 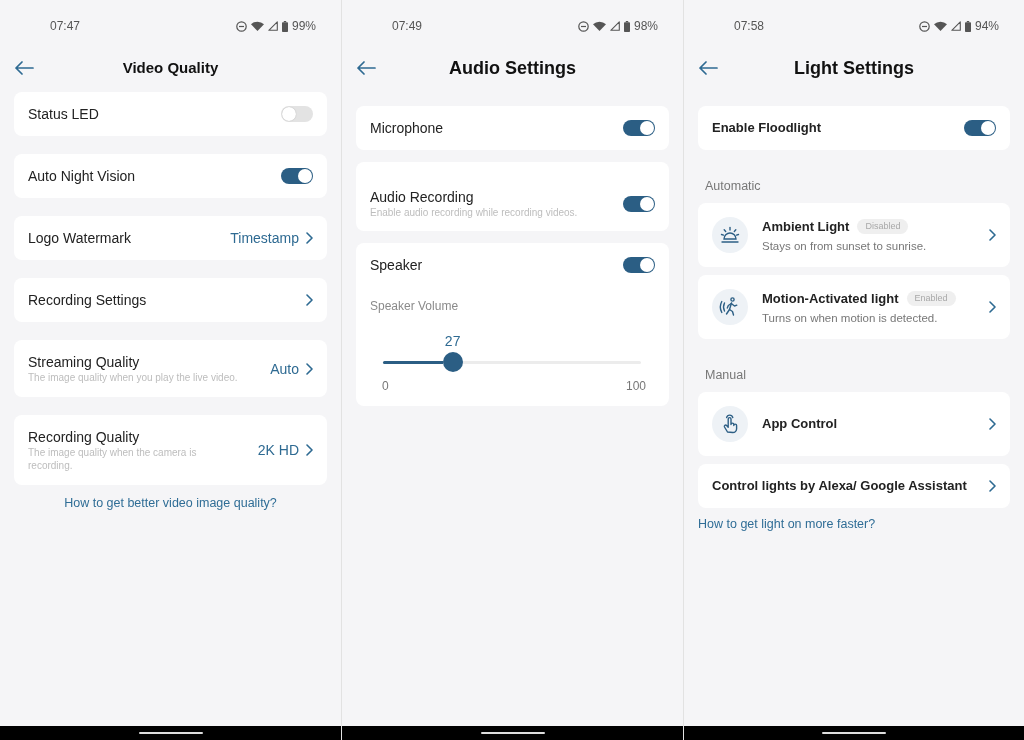 I want to click on pointing-hand-icon, so click(x=730, y=424).